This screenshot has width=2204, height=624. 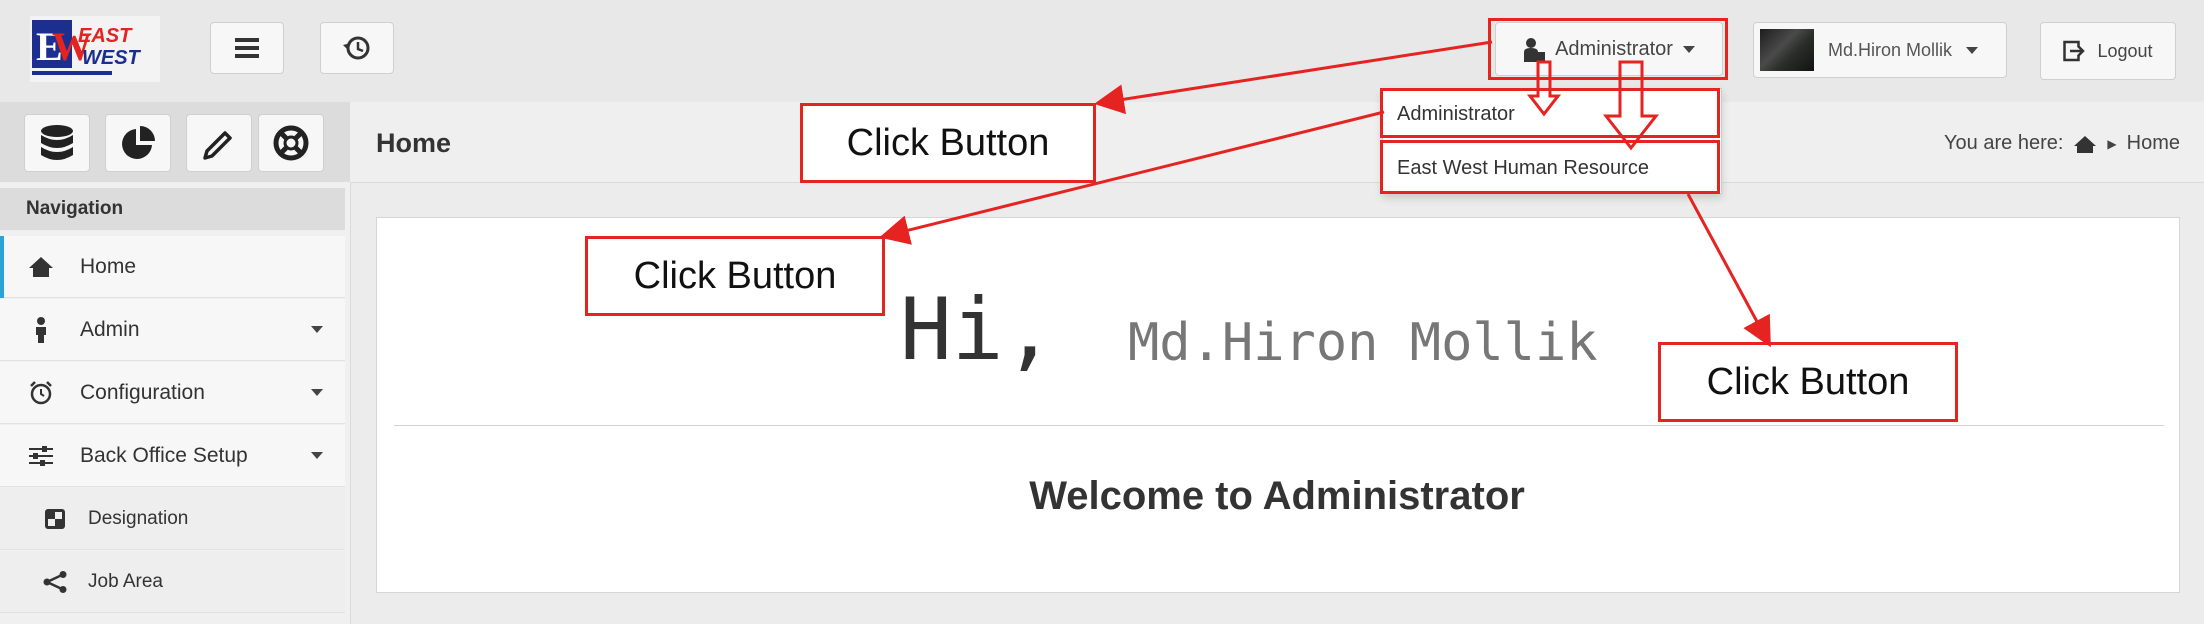 I want to click on database-icon, so click(x=57, y=142).